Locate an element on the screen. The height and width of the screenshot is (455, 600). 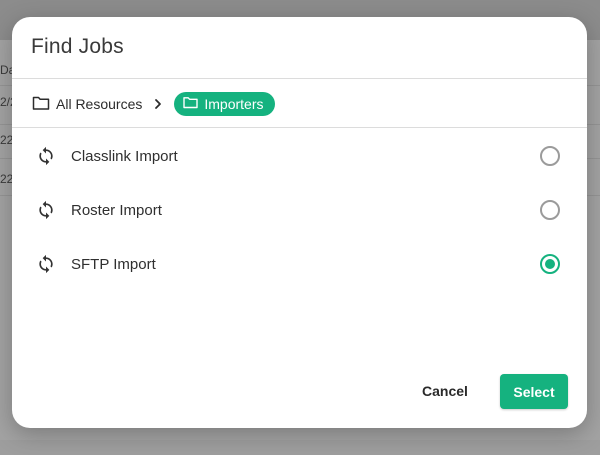
dialog-title: Find Jobs is located at coordinates (77, 46).